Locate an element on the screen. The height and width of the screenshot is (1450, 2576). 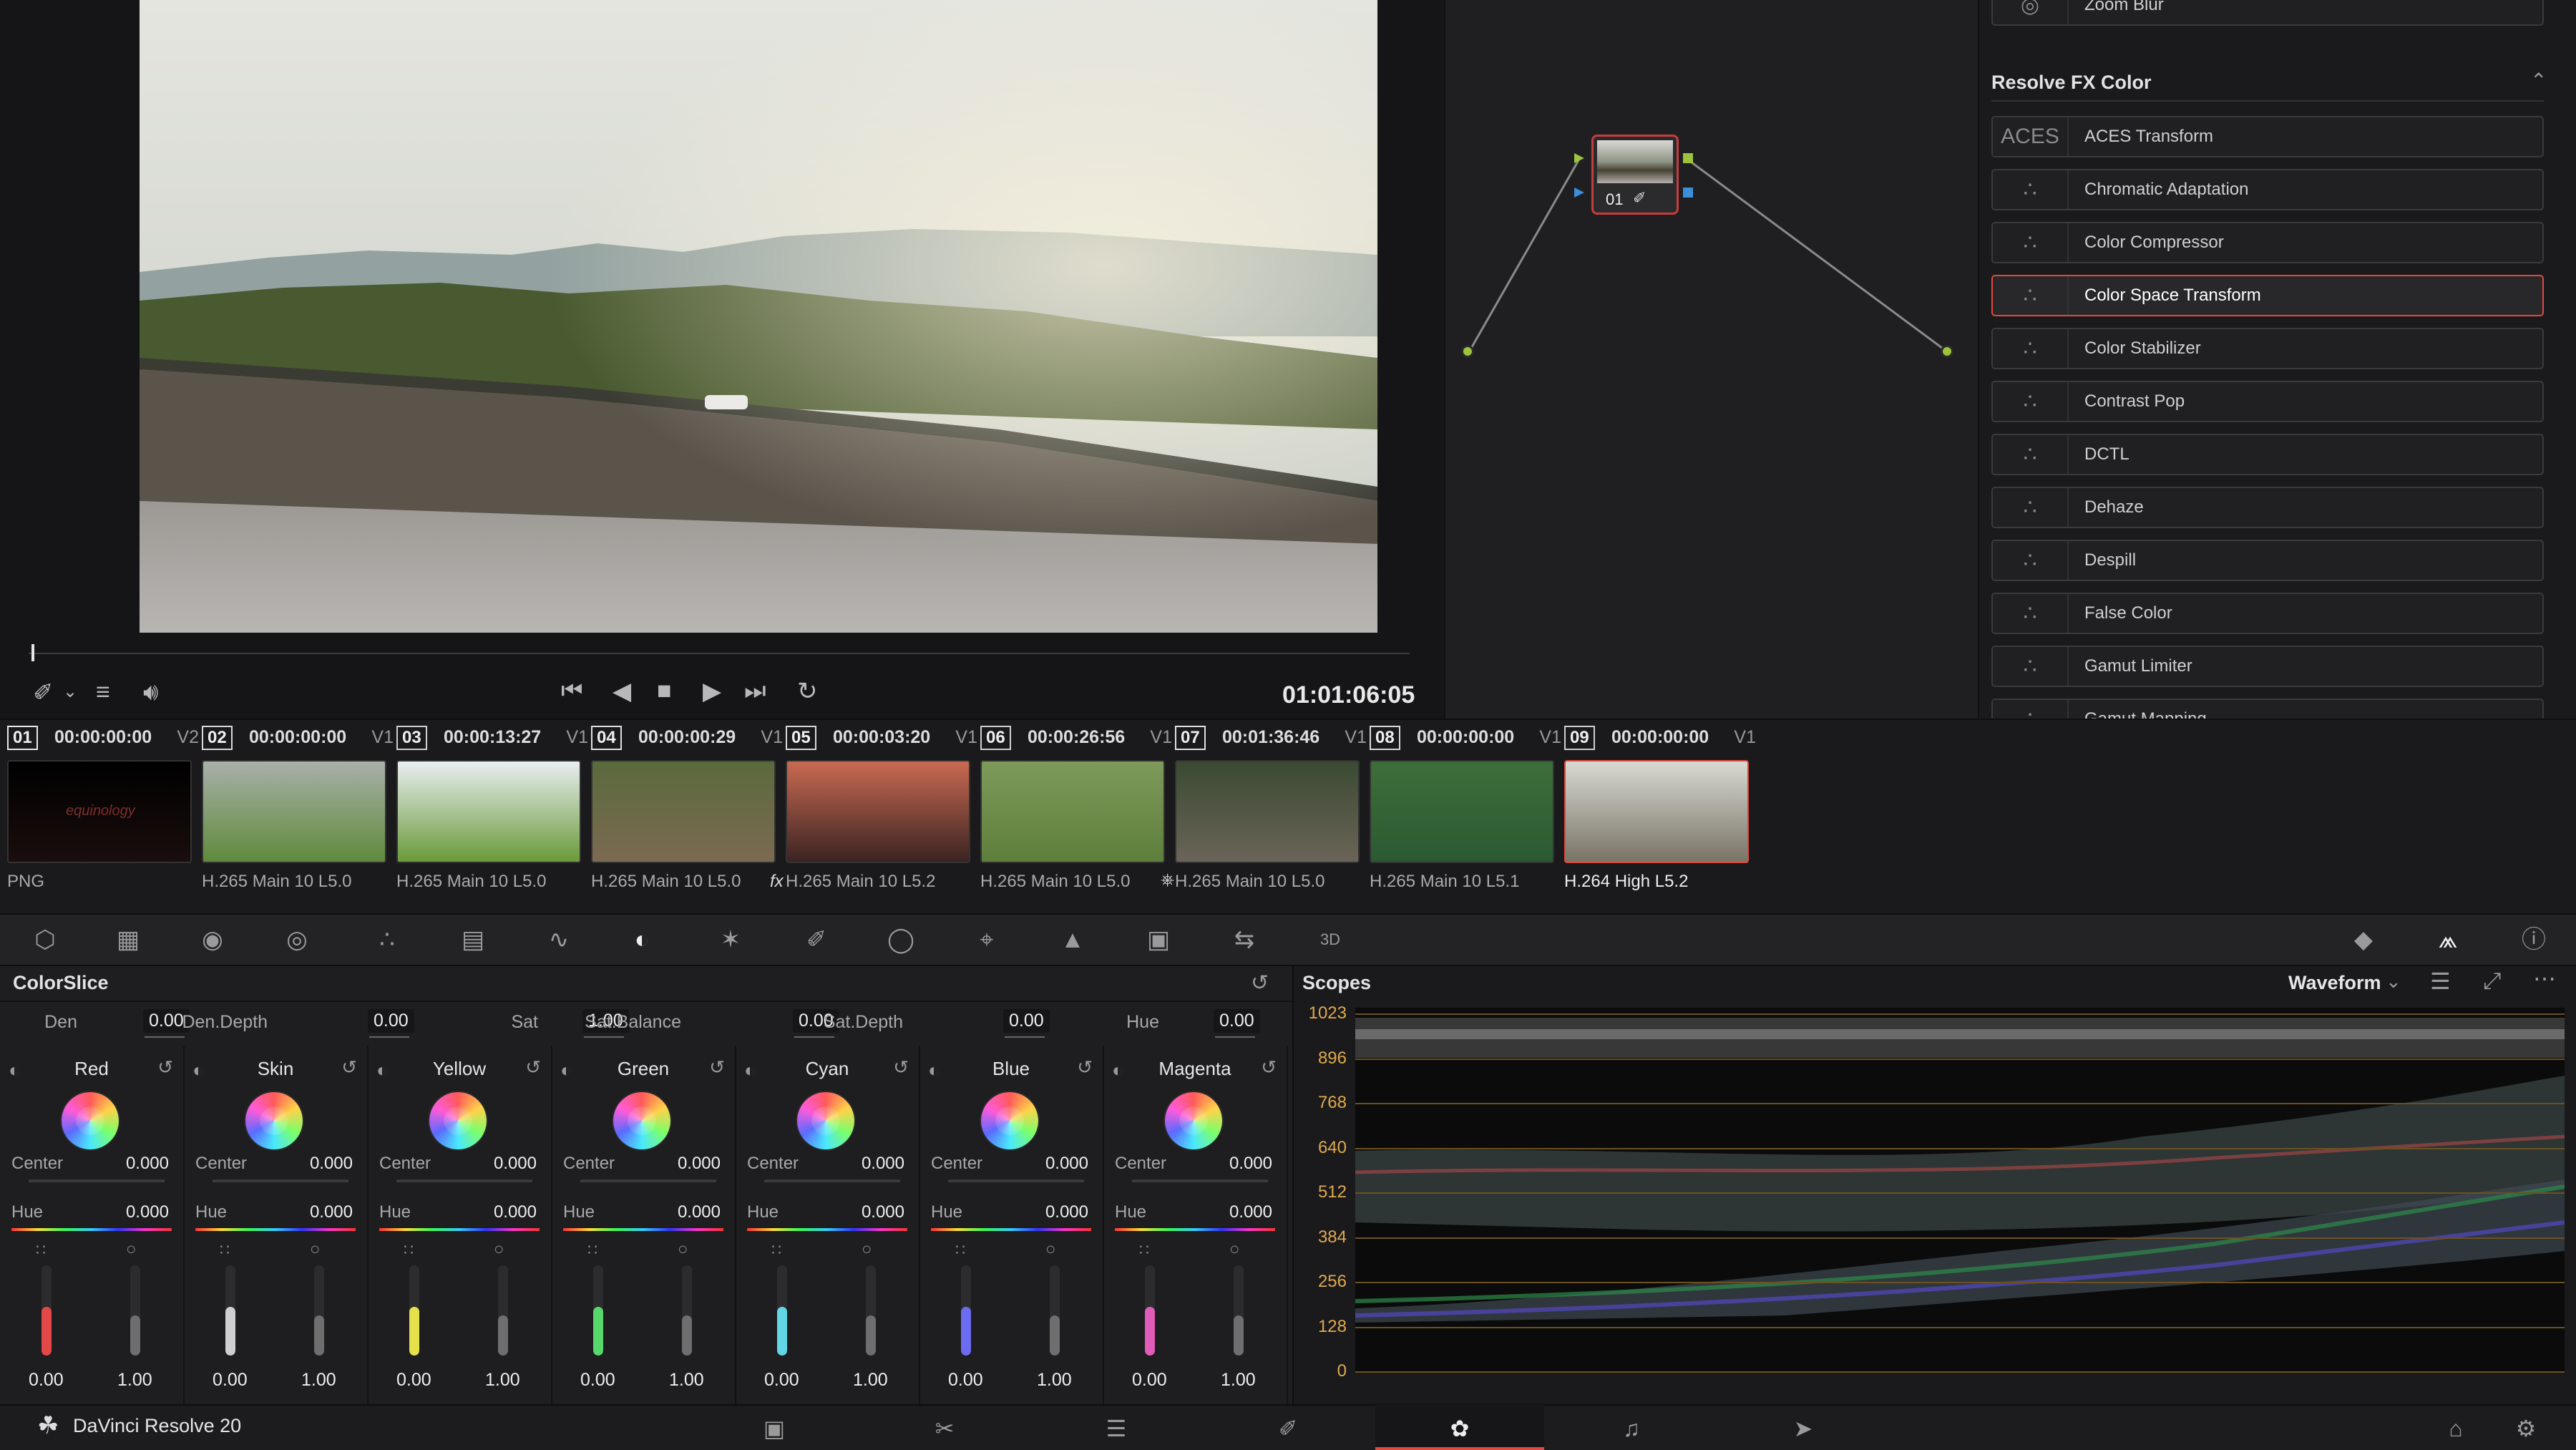
fx-item: ∴ DCTL is located at coordinates (2267, 454).